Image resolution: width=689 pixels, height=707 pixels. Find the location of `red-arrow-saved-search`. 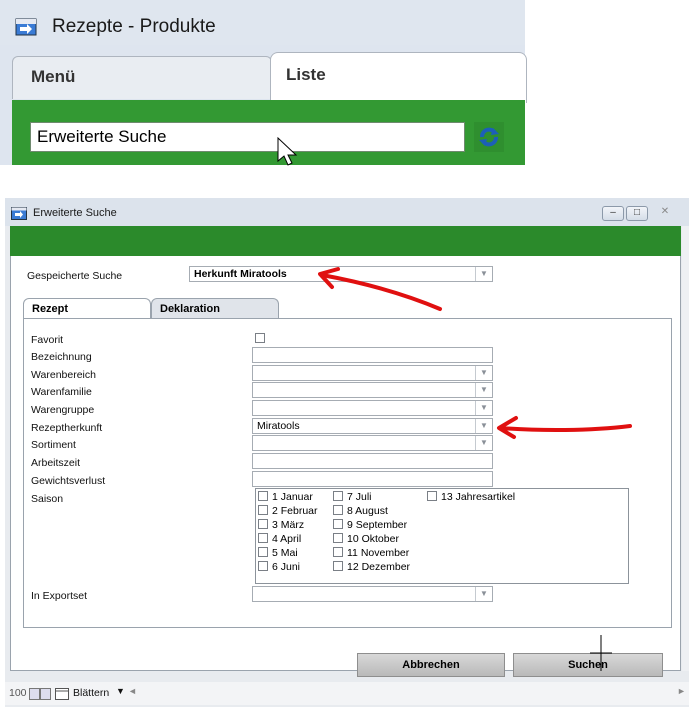

red-arrow-saved-search is located at coordinates (381, 292).